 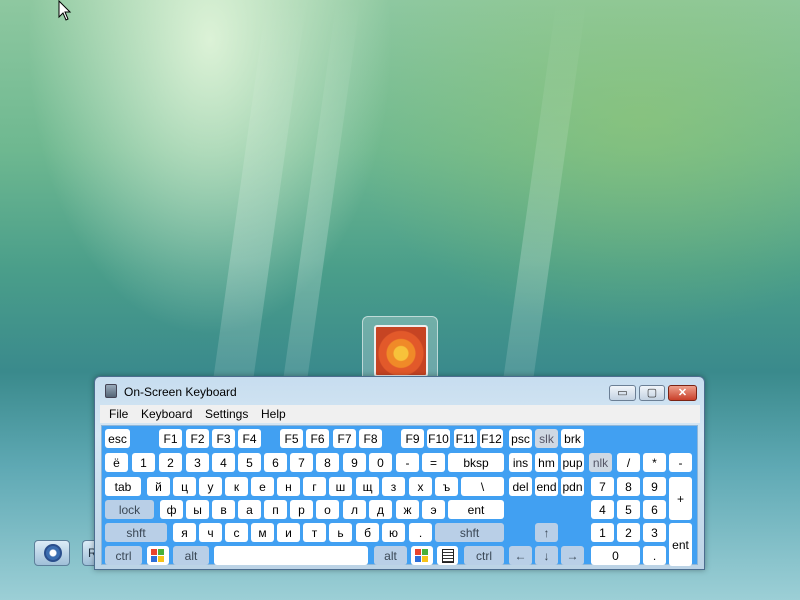 I want to click on key-2: 2, so click(x=170, y=462).